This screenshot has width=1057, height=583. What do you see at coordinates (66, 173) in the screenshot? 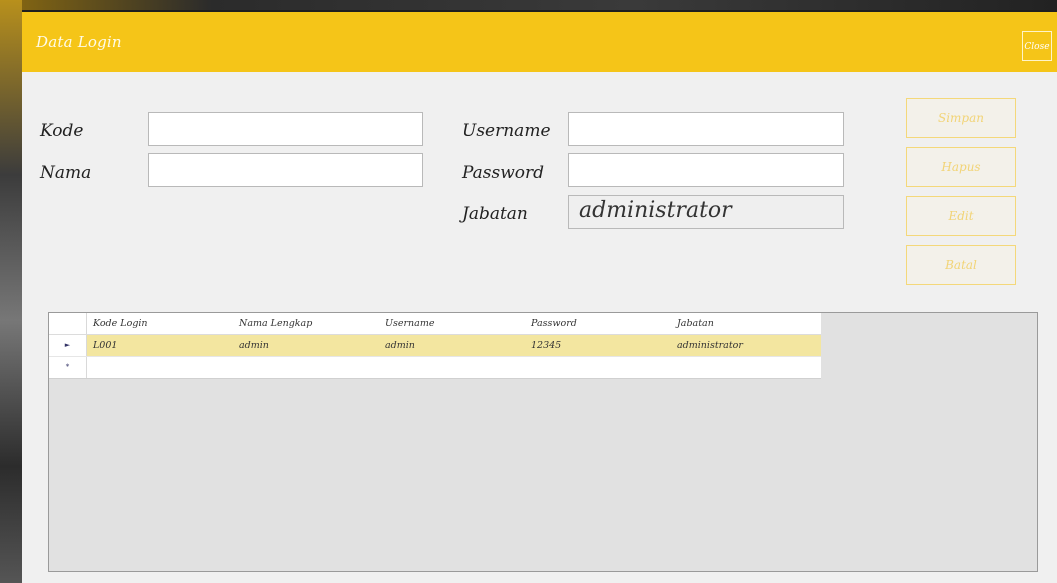
I see `nama-label: Nama` at bounding box center [66, 173].